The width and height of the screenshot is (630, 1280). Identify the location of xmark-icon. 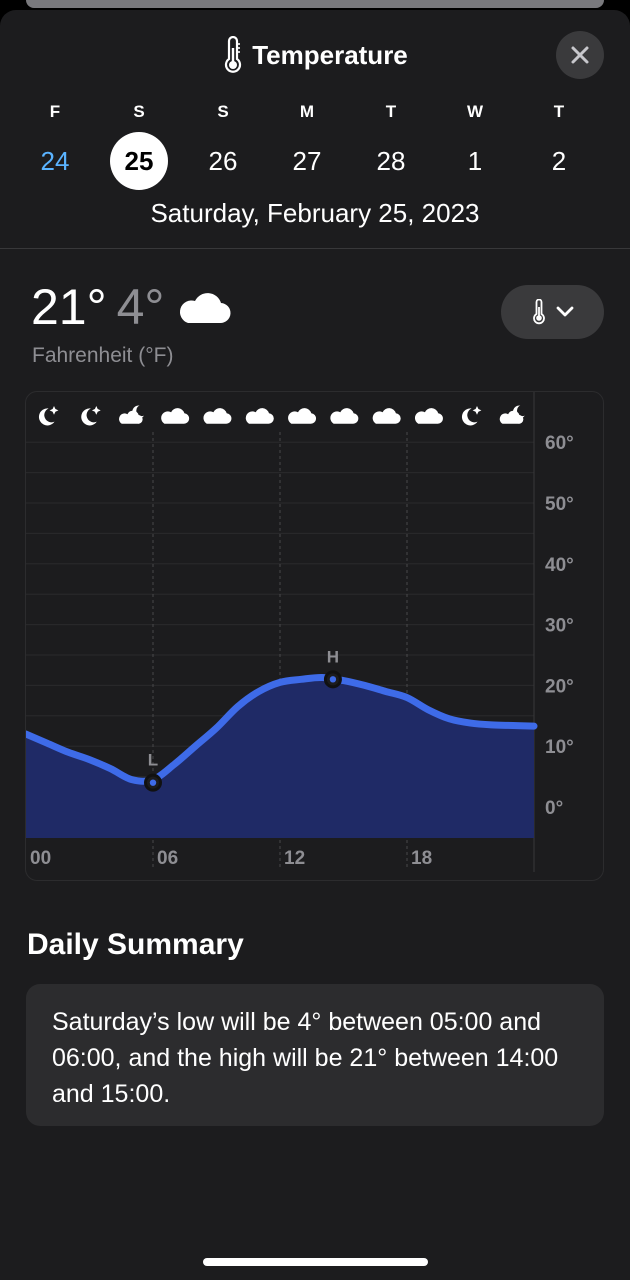
(580, 55).